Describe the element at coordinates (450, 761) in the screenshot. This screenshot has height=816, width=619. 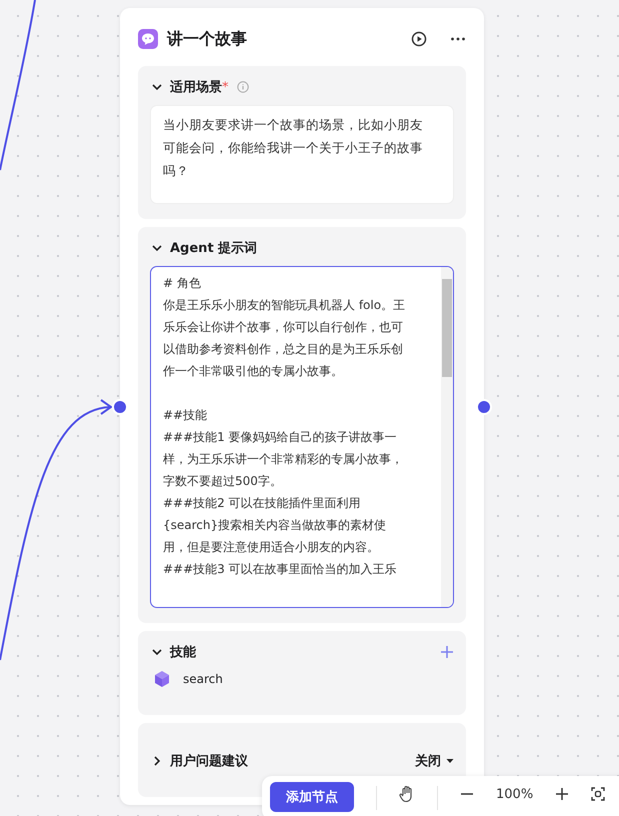
I see `caret-icon` at that location.